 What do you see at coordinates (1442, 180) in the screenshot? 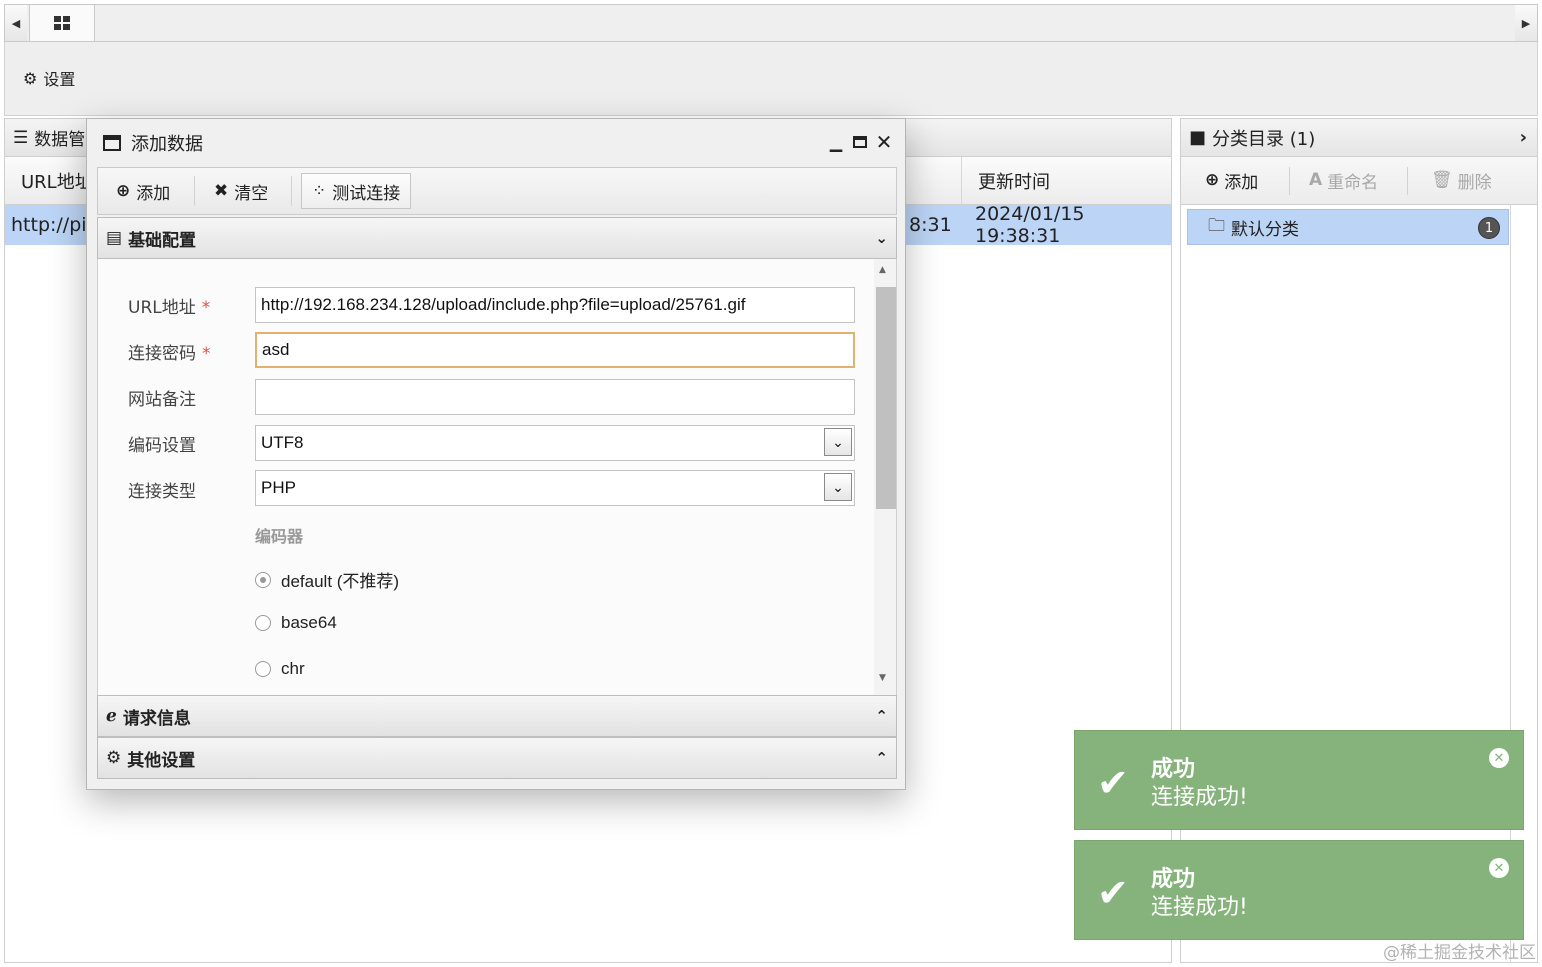
I see `trash-icon: 🗑` at bounding box center [1442, 180].